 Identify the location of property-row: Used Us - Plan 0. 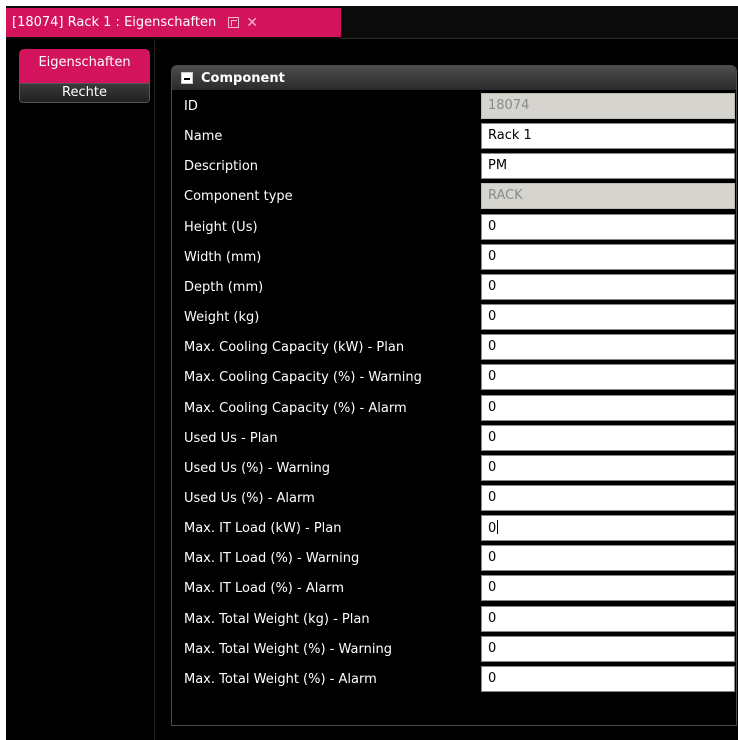
(460, 439).